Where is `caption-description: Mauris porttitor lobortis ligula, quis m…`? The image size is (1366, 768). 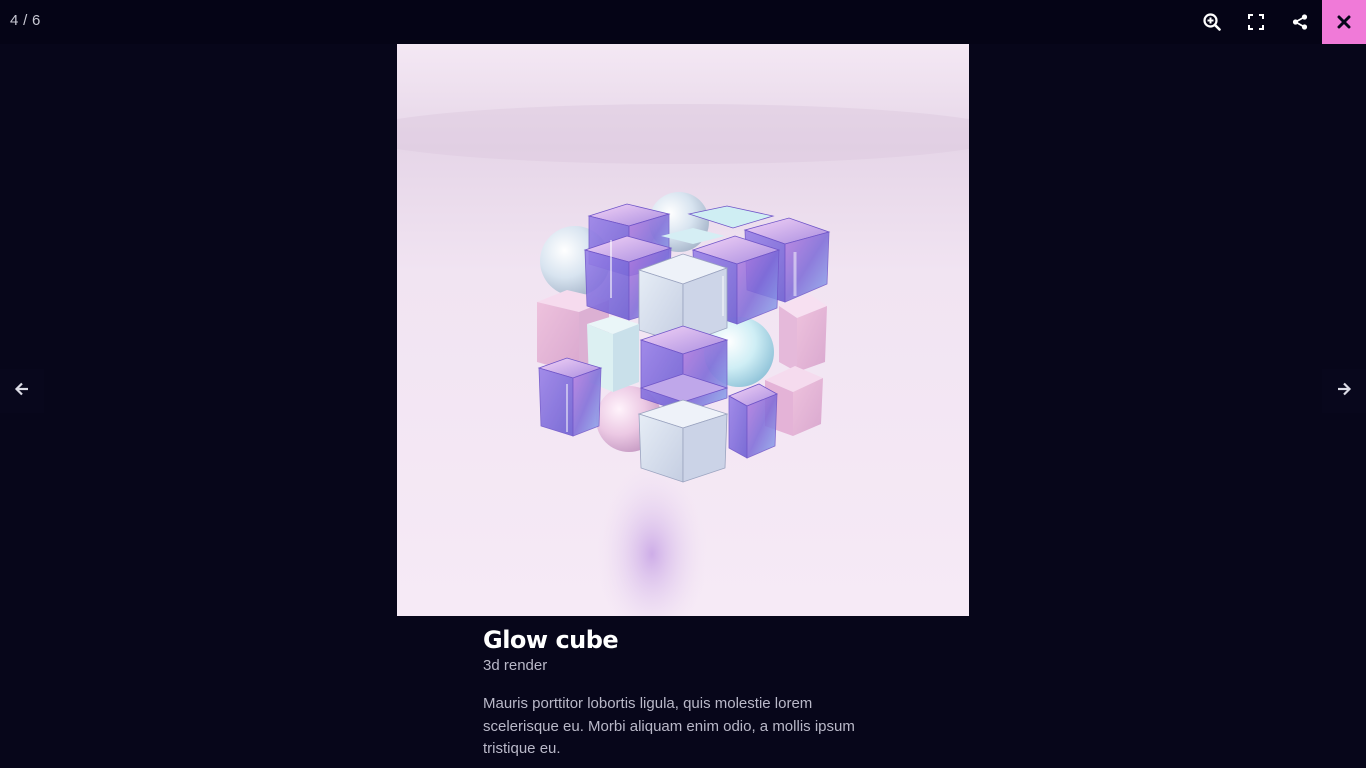
caption-description: Mauris porttitor lobortis ligula, quis m… is located at coordinates (669, 726).